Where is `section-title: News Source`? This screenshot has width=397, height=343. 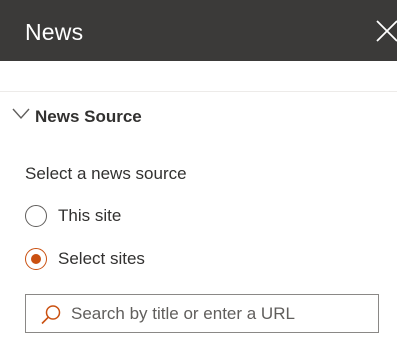
section-title: News Source is located at coordinates (88, 116).